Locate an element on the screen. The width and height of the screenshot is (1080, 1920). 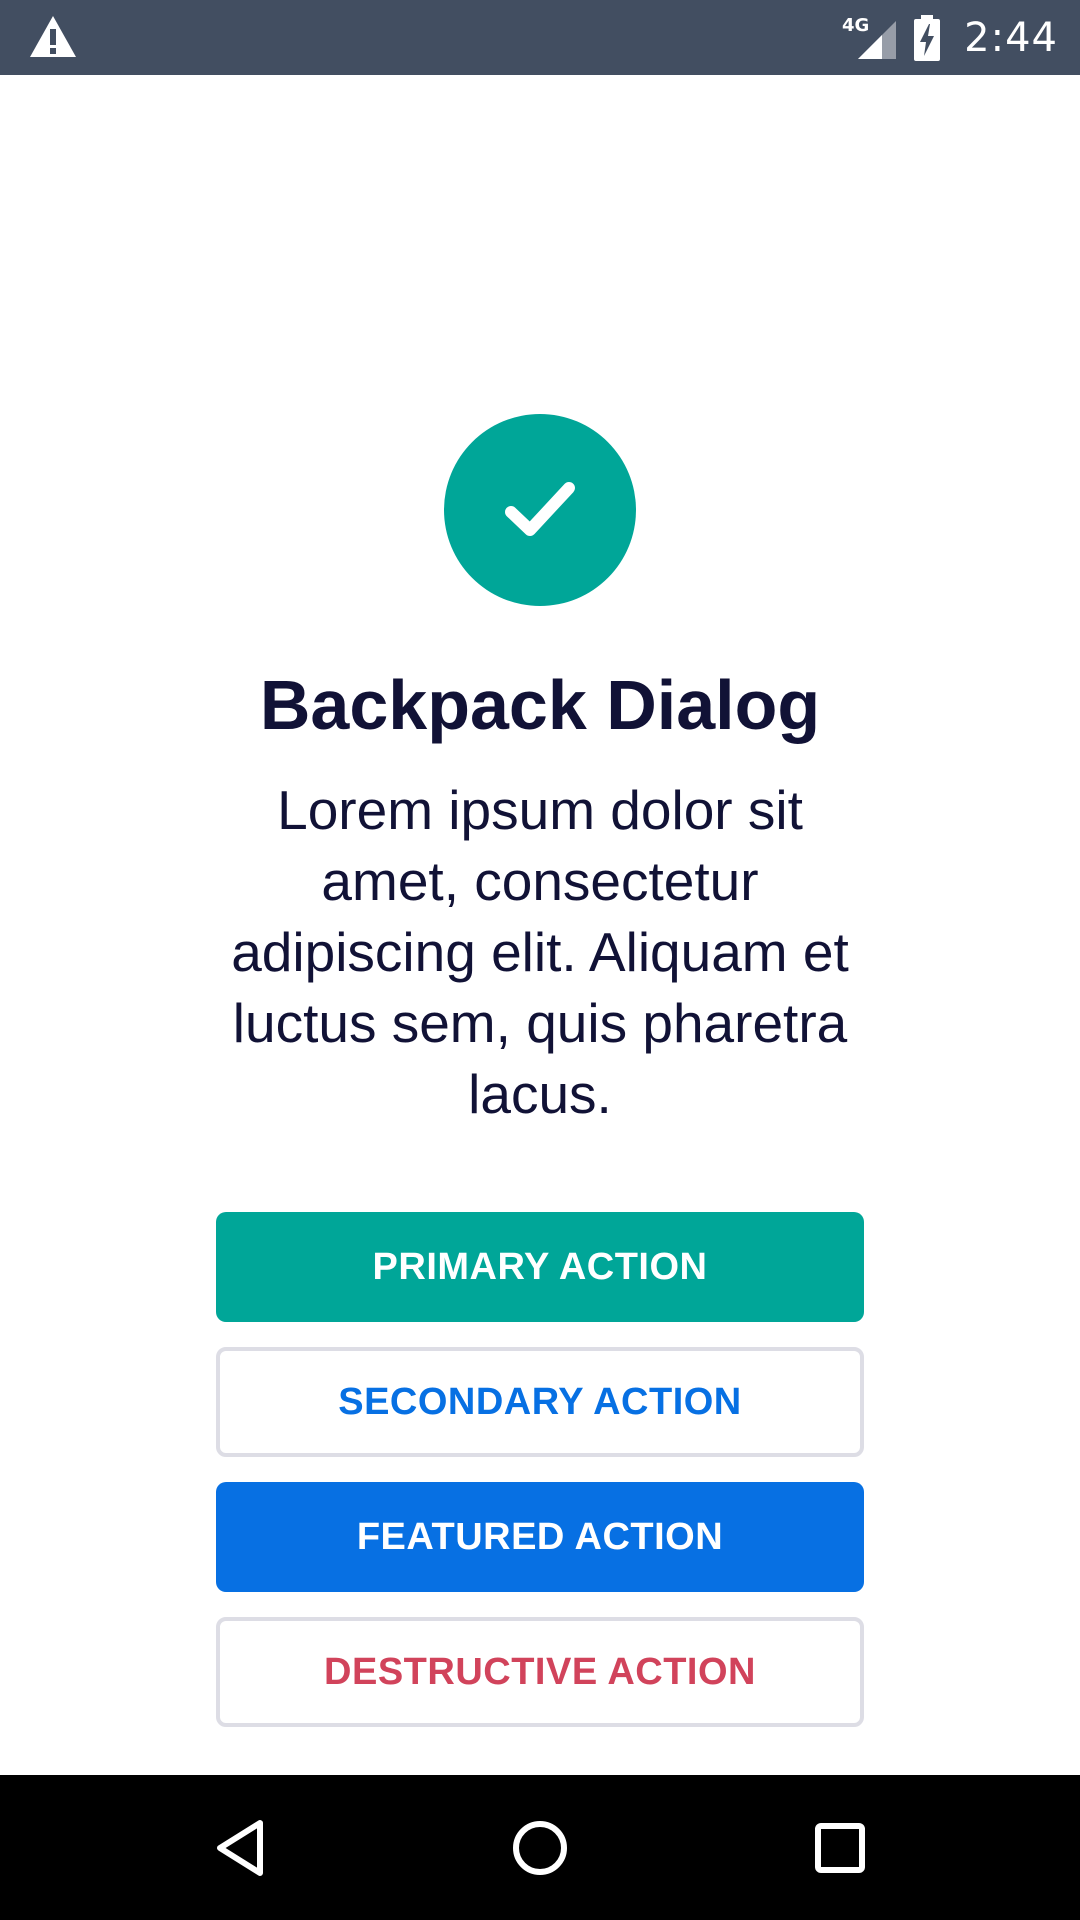
home-button is located at coordinates (540, 1847).